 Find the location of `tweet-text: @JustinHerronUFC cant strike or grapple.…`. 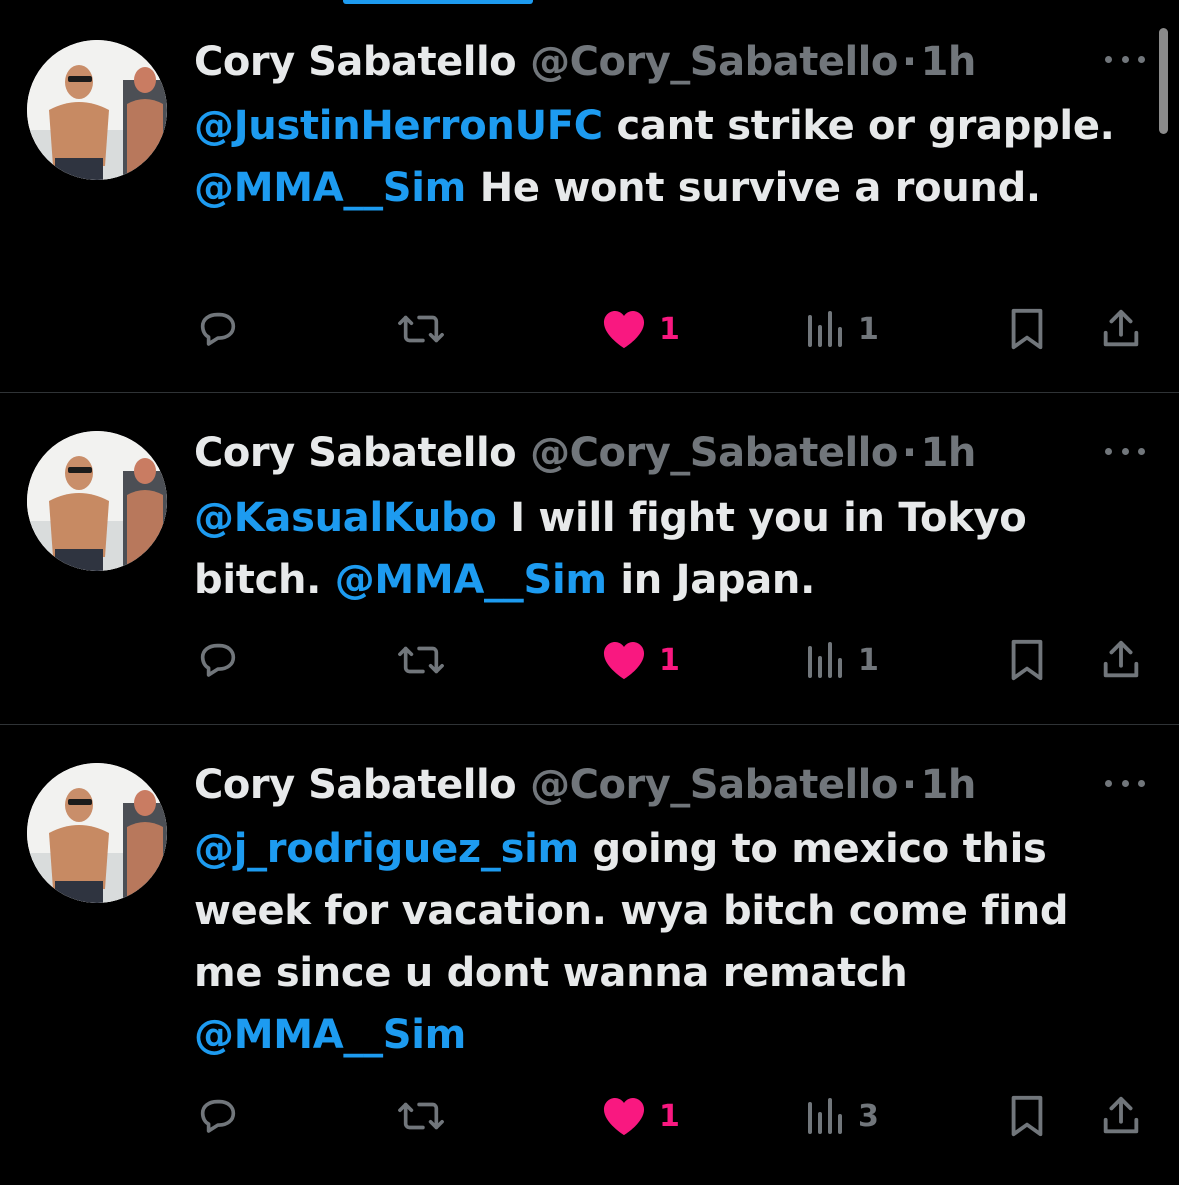

tweet-text: @JustinHerronUFC cant strike or grapple.… is located at coordinates (664, 157).